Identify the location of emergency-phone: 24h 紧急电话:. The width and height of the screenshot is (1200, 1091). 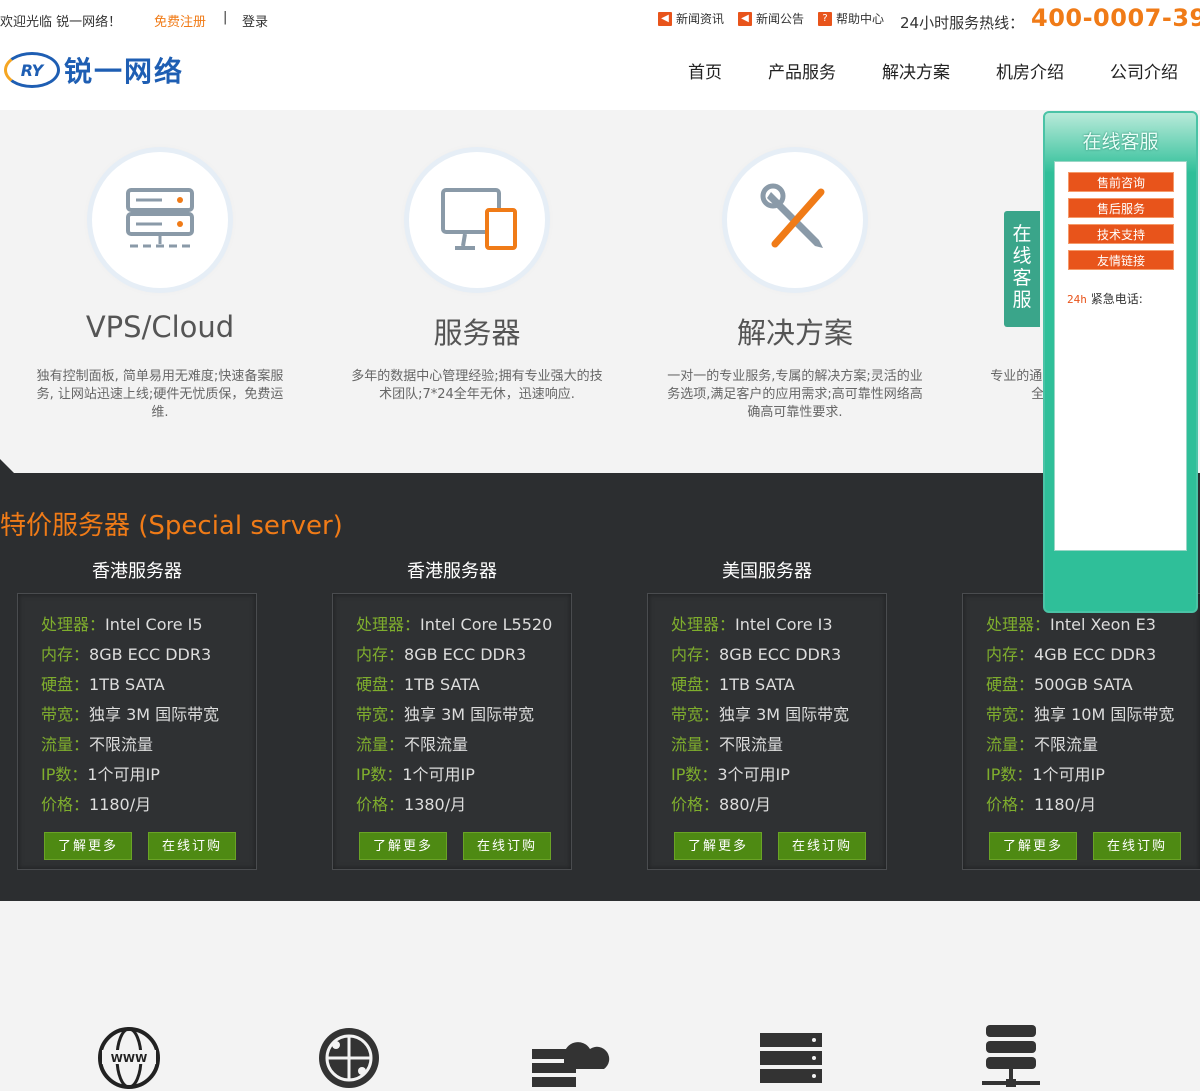
(1105, 298).